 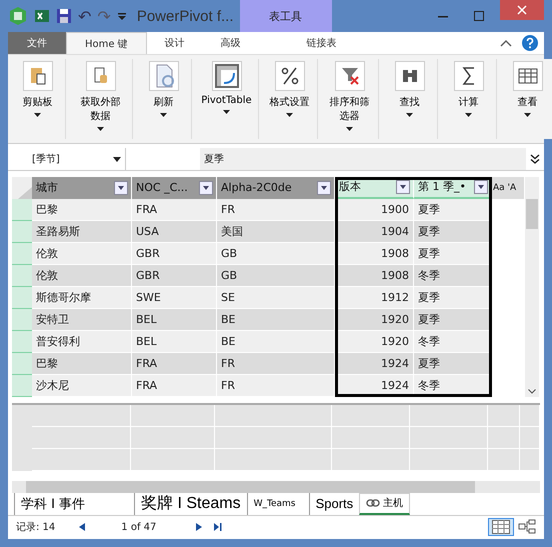 I want to click on table-cell: 1924, so click(x=374, y=363).